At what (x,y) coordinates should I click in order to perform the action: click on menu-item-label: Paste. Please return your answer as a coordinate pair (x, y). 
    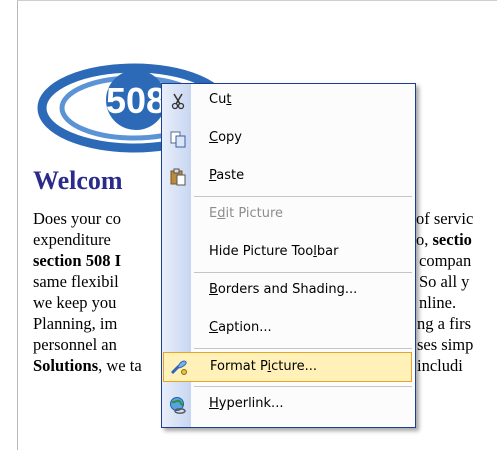
    Looking at the image, I should click on (227, 175).